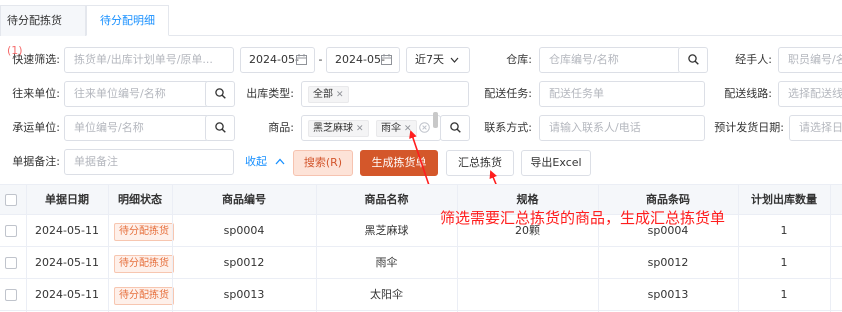 The width and height of the screenshot is (842, 312). What do you see at coordinates (668, 294) in the screenshot?
I see `cell-barcode: sp0013` at bounding box center [668, 294].